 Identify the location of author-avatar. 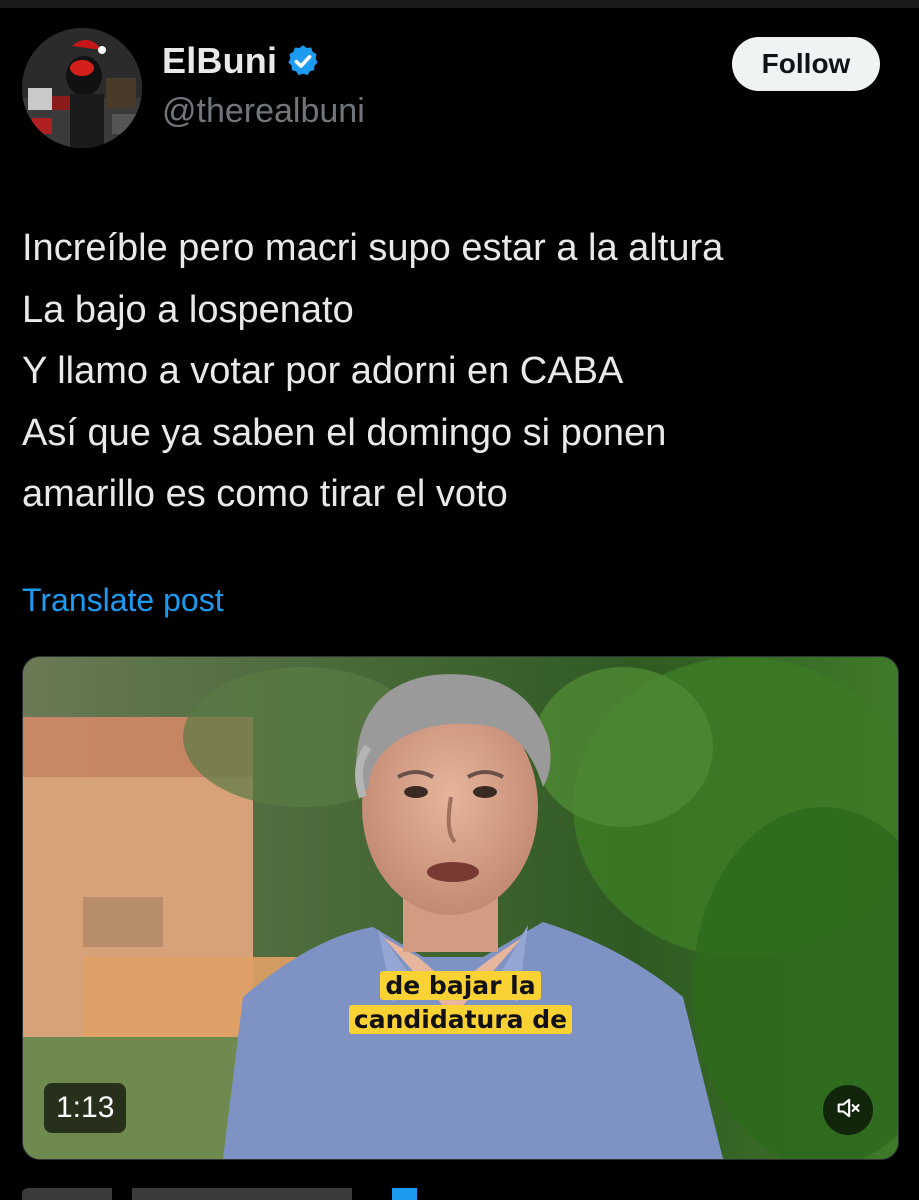
(82, 88).